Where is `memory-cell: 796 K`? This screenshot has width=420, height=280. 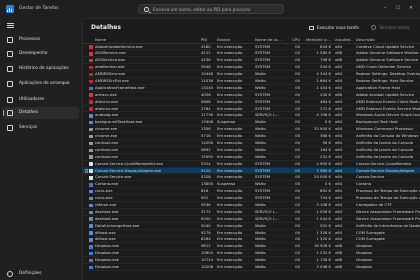 memory-cell: 796 K is located at coordinates (325, 60).